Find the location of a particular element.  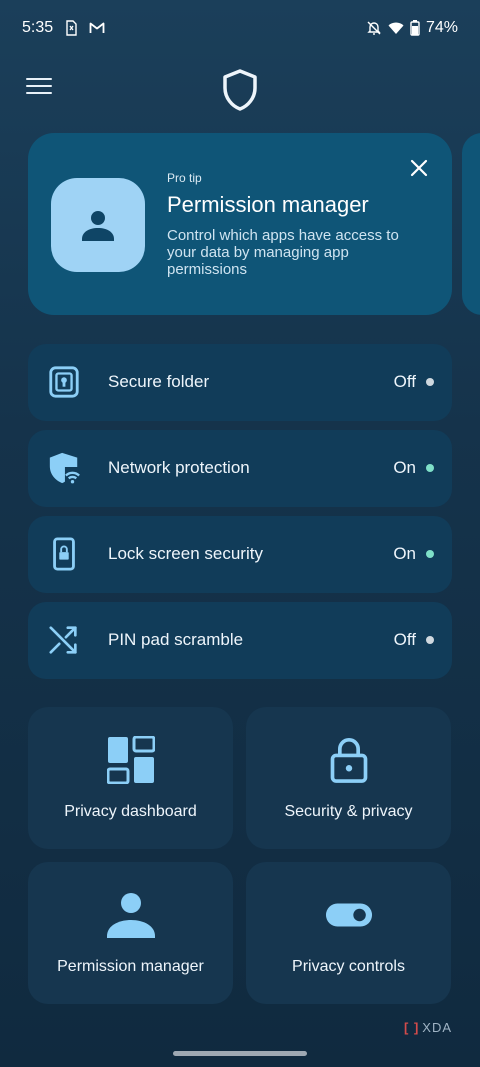

lock-screen-security-row: Lock screen security On is located at coordinates (240, 554).